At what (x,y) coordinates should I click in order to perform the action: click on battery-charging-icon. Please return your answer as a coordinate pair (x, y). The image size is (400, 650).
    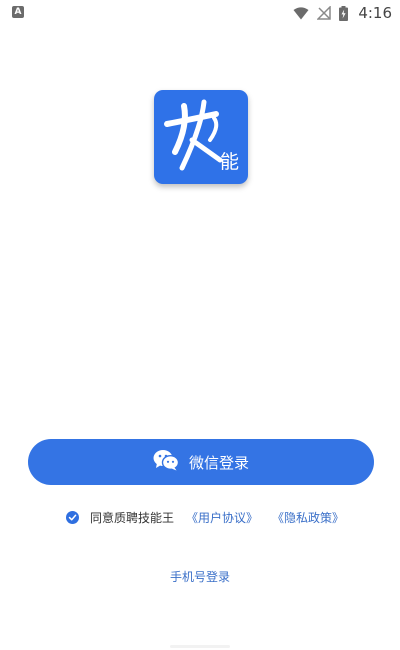
    Looking at the image, I should click on (344, 13).